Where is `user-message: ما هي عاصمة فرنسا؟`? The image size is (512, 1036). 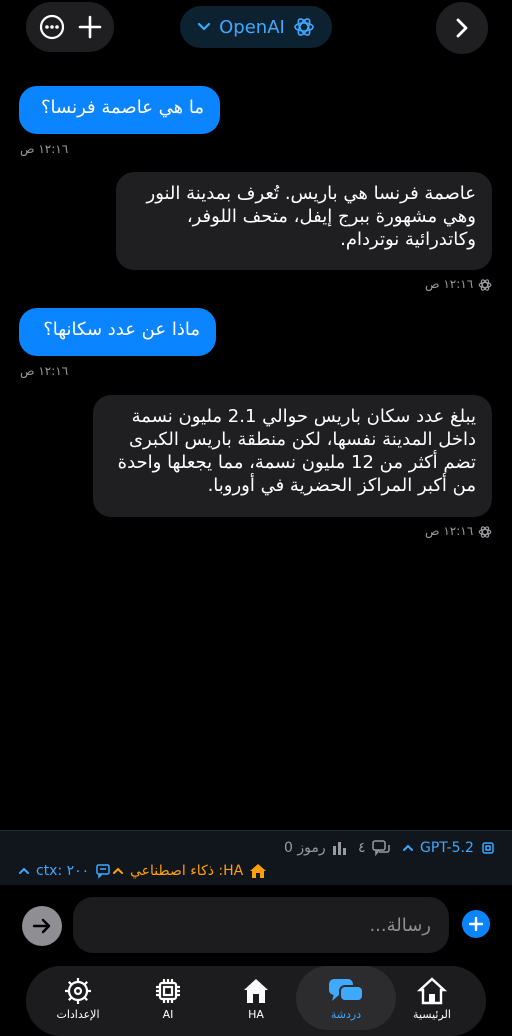 user-message: ما هي عاصمة فرنسا؟ is located at coordinates (119, 110).